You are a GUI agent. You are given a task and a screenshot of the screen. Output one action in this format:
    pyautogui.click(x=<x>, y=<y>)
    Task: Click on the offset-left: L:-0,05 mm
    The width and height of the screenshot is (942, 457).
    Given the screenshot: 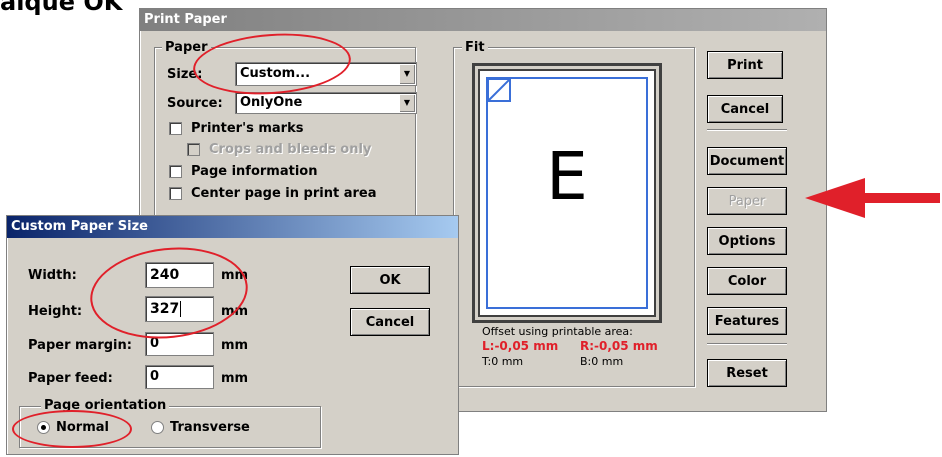 What is the action you would take?
    pyautogui.click(x=520, y=346)
    